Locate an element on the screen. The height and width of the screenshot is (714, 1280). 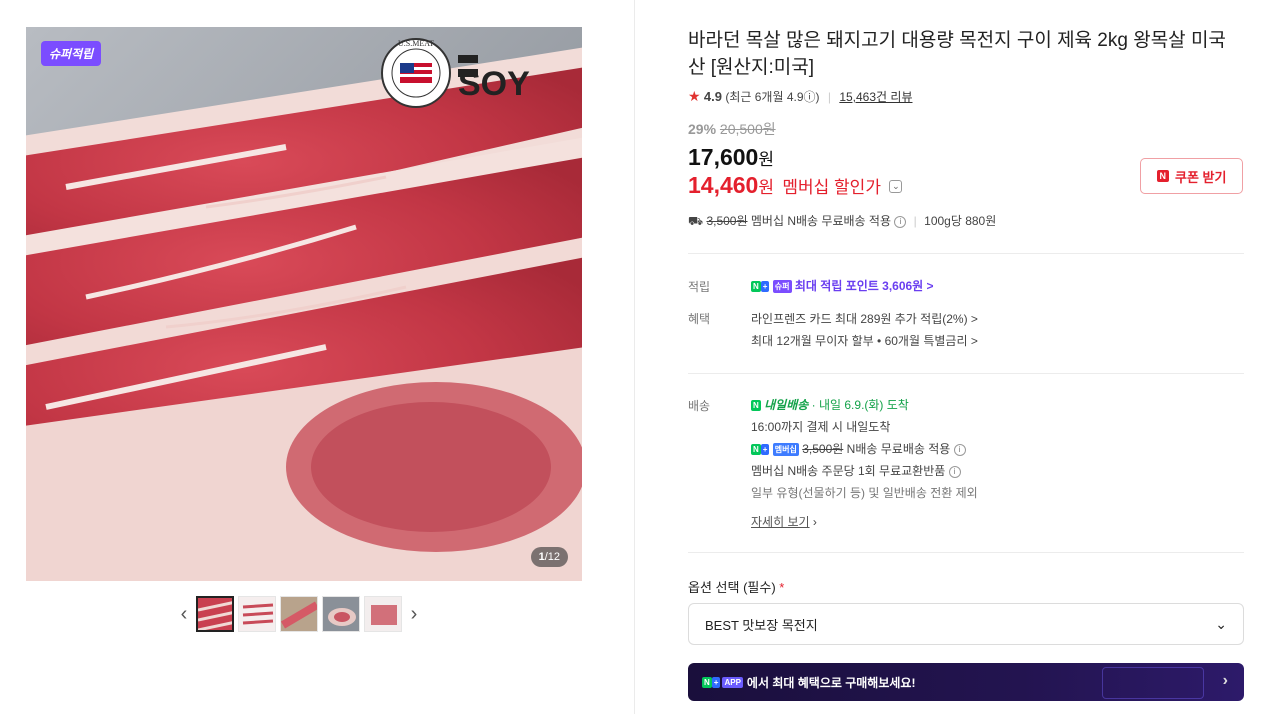
points-label: 적립 is located at coordinates (699, 287).